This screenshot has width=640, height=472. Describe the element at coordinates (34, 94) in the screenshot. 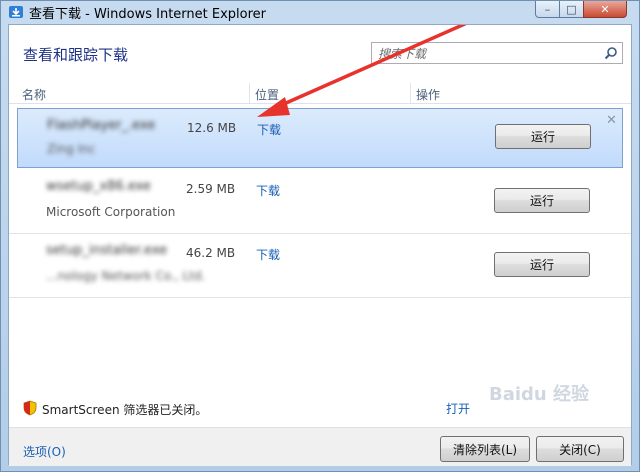

I see `column-header-name: 名称` at that location.